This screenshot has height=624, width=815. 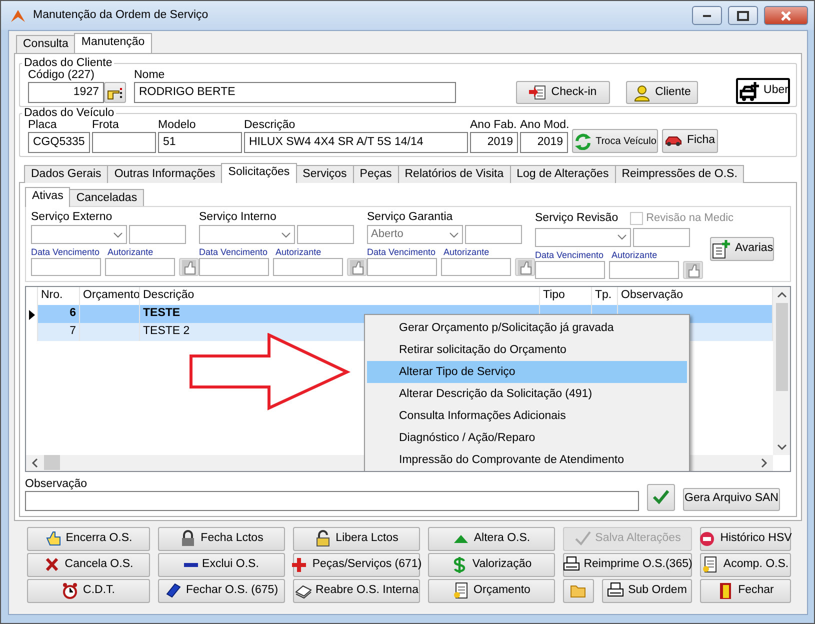 What do you see at coordinates (527, 459) in the screenshot?
I see `menu-item: Impressão do Comprovante de Atendimento` at bounding box center [527, 459].